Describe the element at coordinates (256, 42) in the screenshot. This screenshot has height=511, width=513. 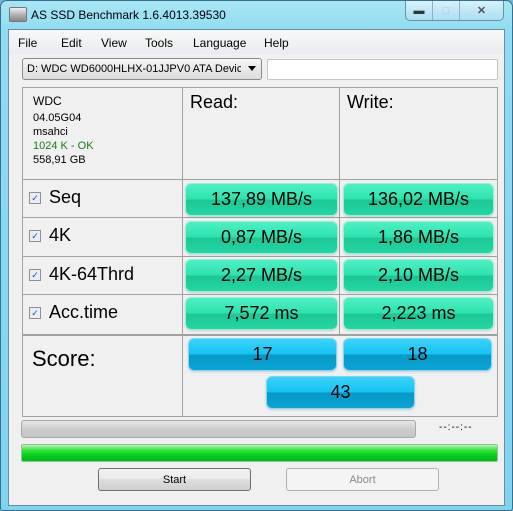
I see `menu-bar: File Edit View Tools Language Help` at that location.